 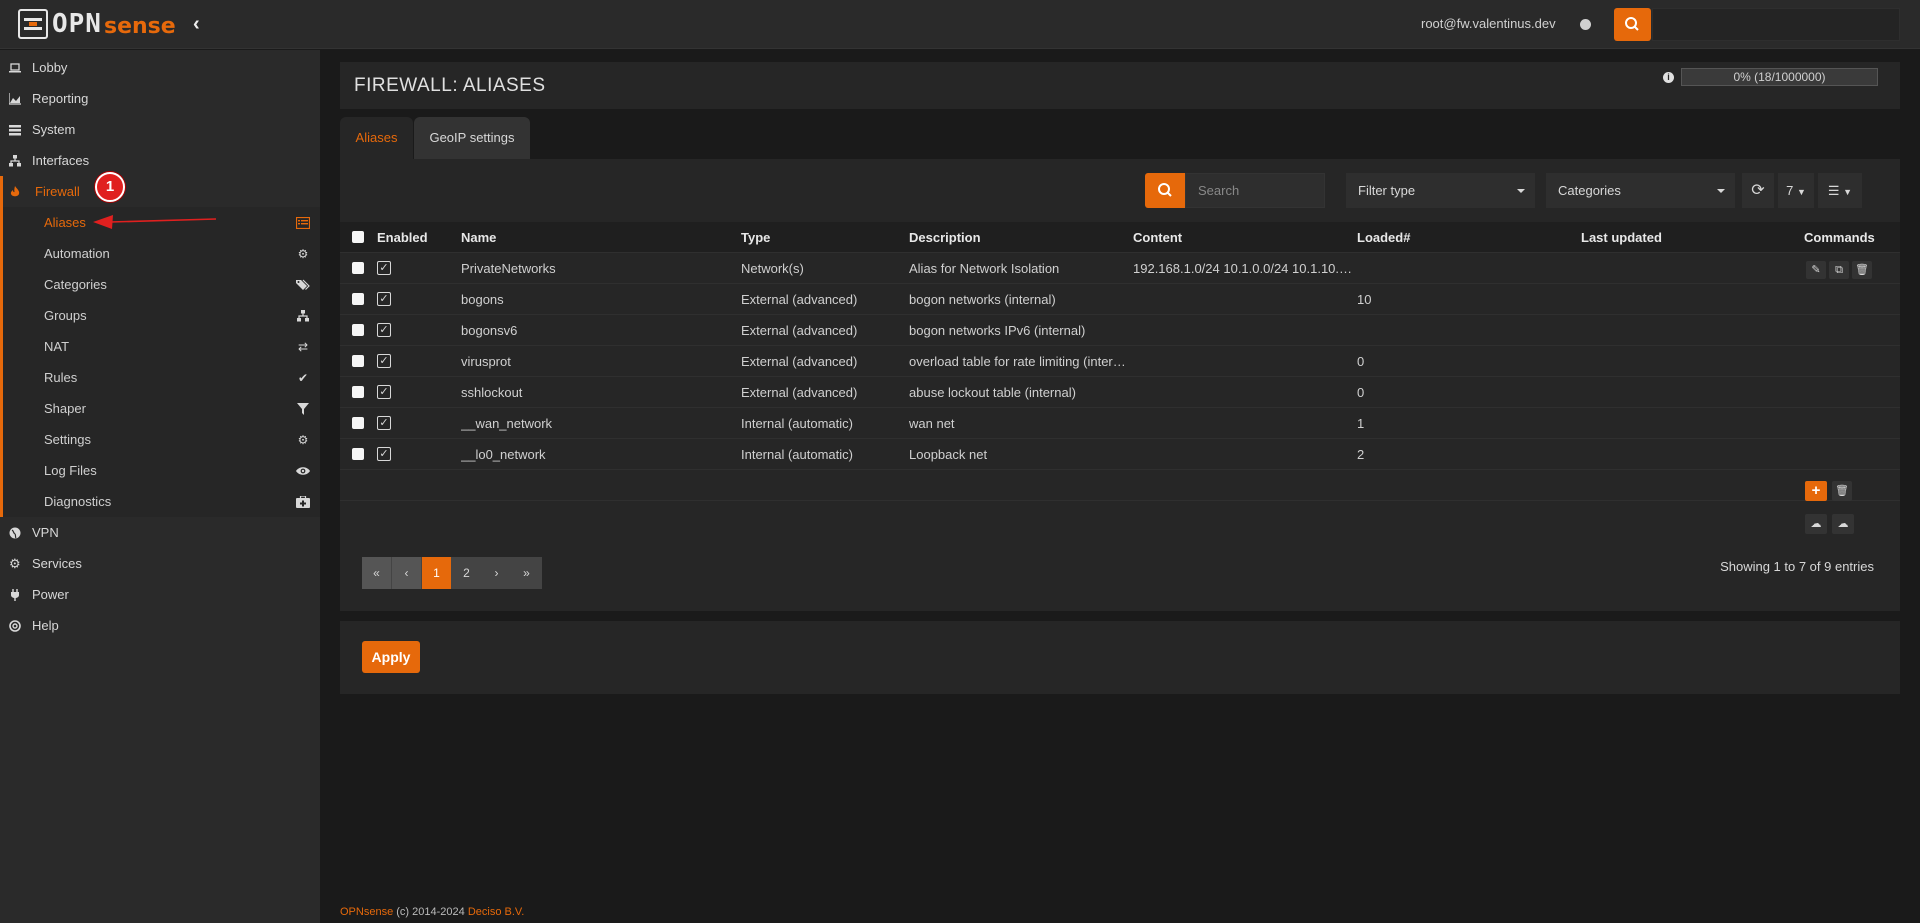 What do you see at coordinates (160, 160) in the screenshot?
I see `sidebar-item-interfaces: Interfaces` at bounding box center [160, 160].